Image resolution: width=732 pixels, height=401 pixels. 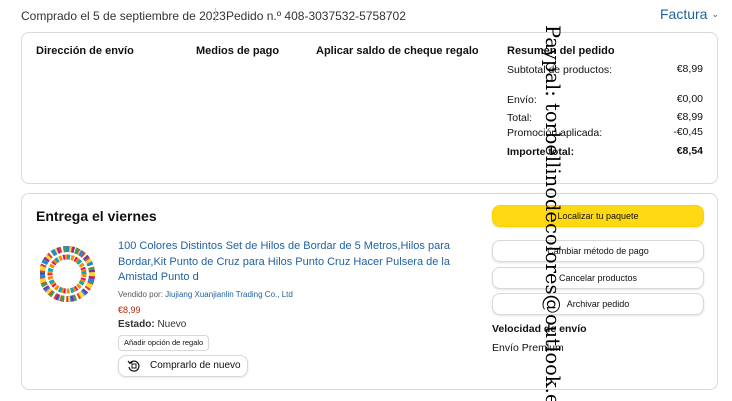 I want to click on chevron-down-icon: ⌄, so click(x=715, y=14).